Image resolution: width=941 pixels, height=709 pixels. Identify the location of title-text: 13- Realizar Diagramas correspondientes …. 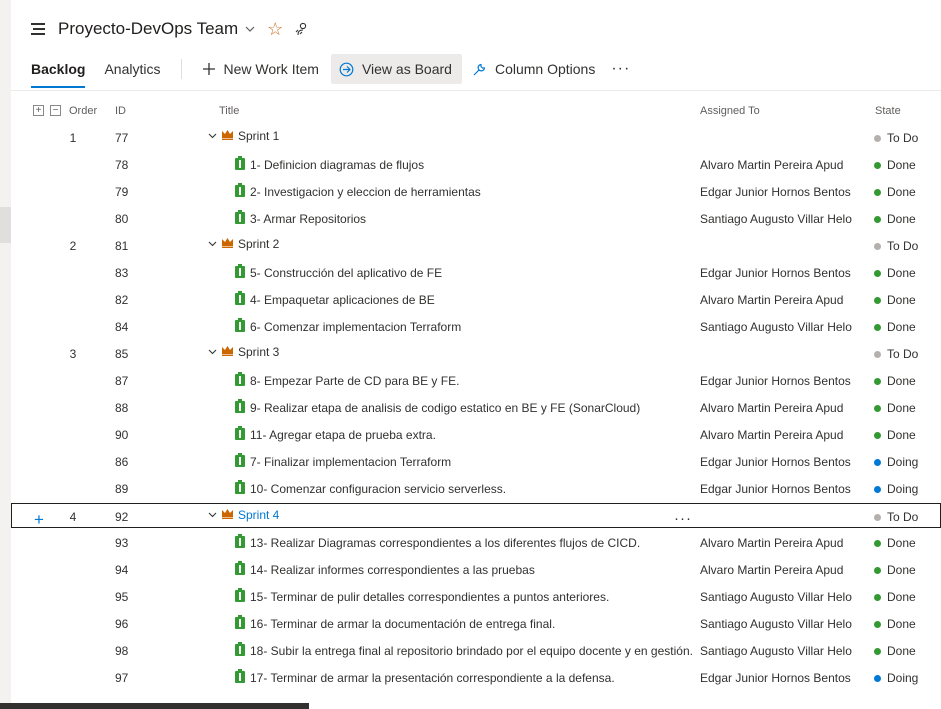
(445, 543).